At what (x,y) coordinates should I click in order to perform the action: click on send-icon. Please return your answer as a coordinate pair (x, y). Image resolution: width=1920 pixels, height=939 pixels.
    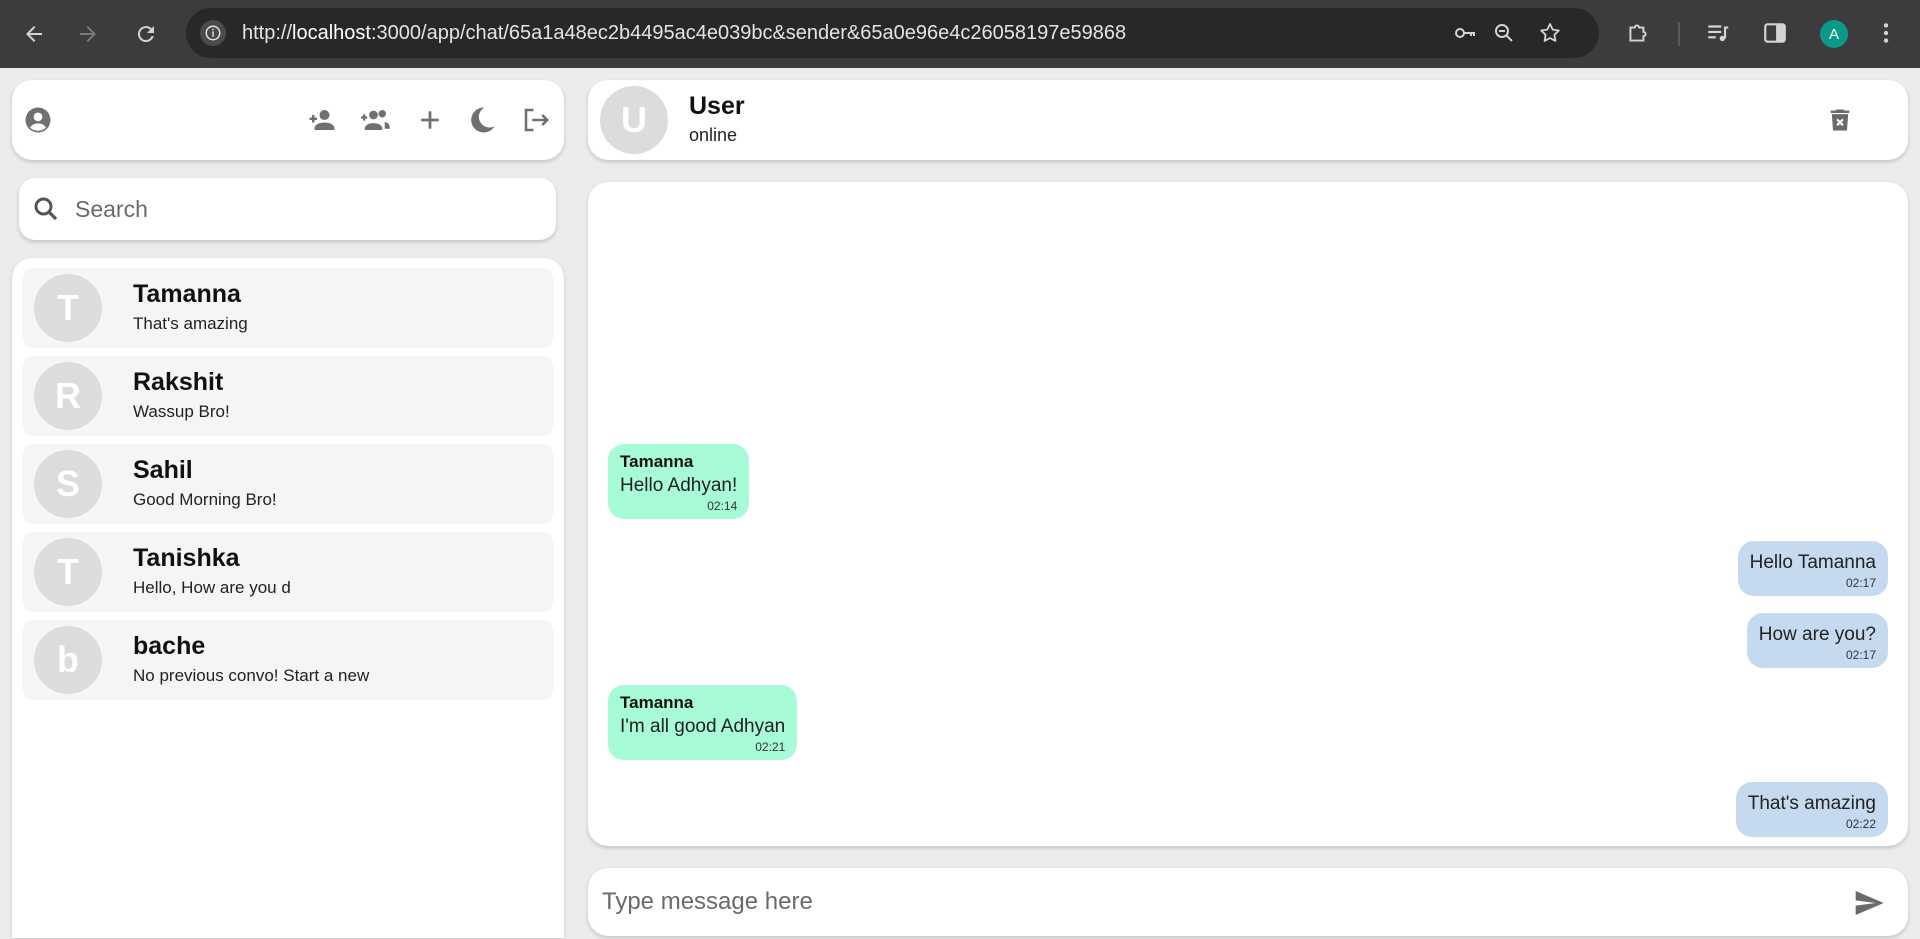
    Looking at the image, I should click on (1869, 903).